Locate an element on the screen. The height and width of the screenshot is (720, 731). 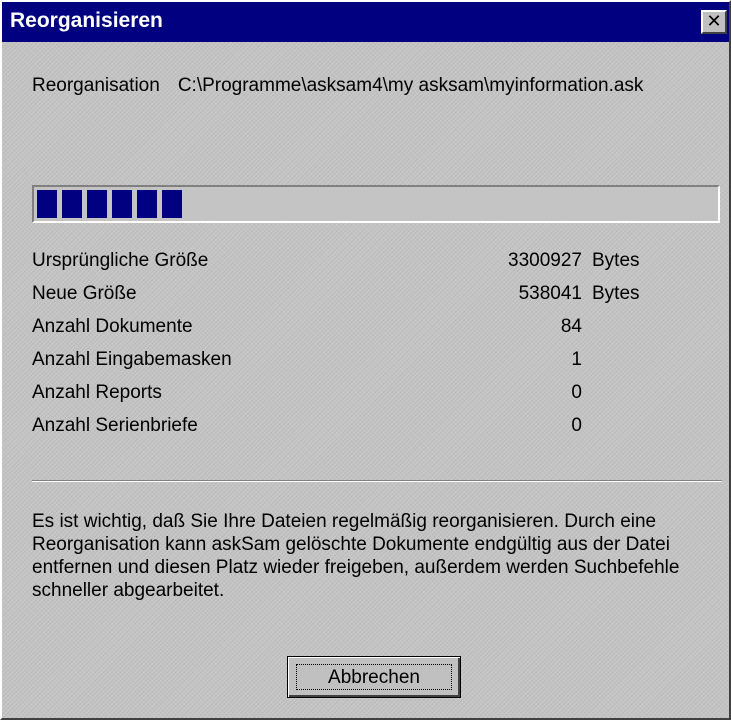
progress-fill is located at coordinates (109, 204).